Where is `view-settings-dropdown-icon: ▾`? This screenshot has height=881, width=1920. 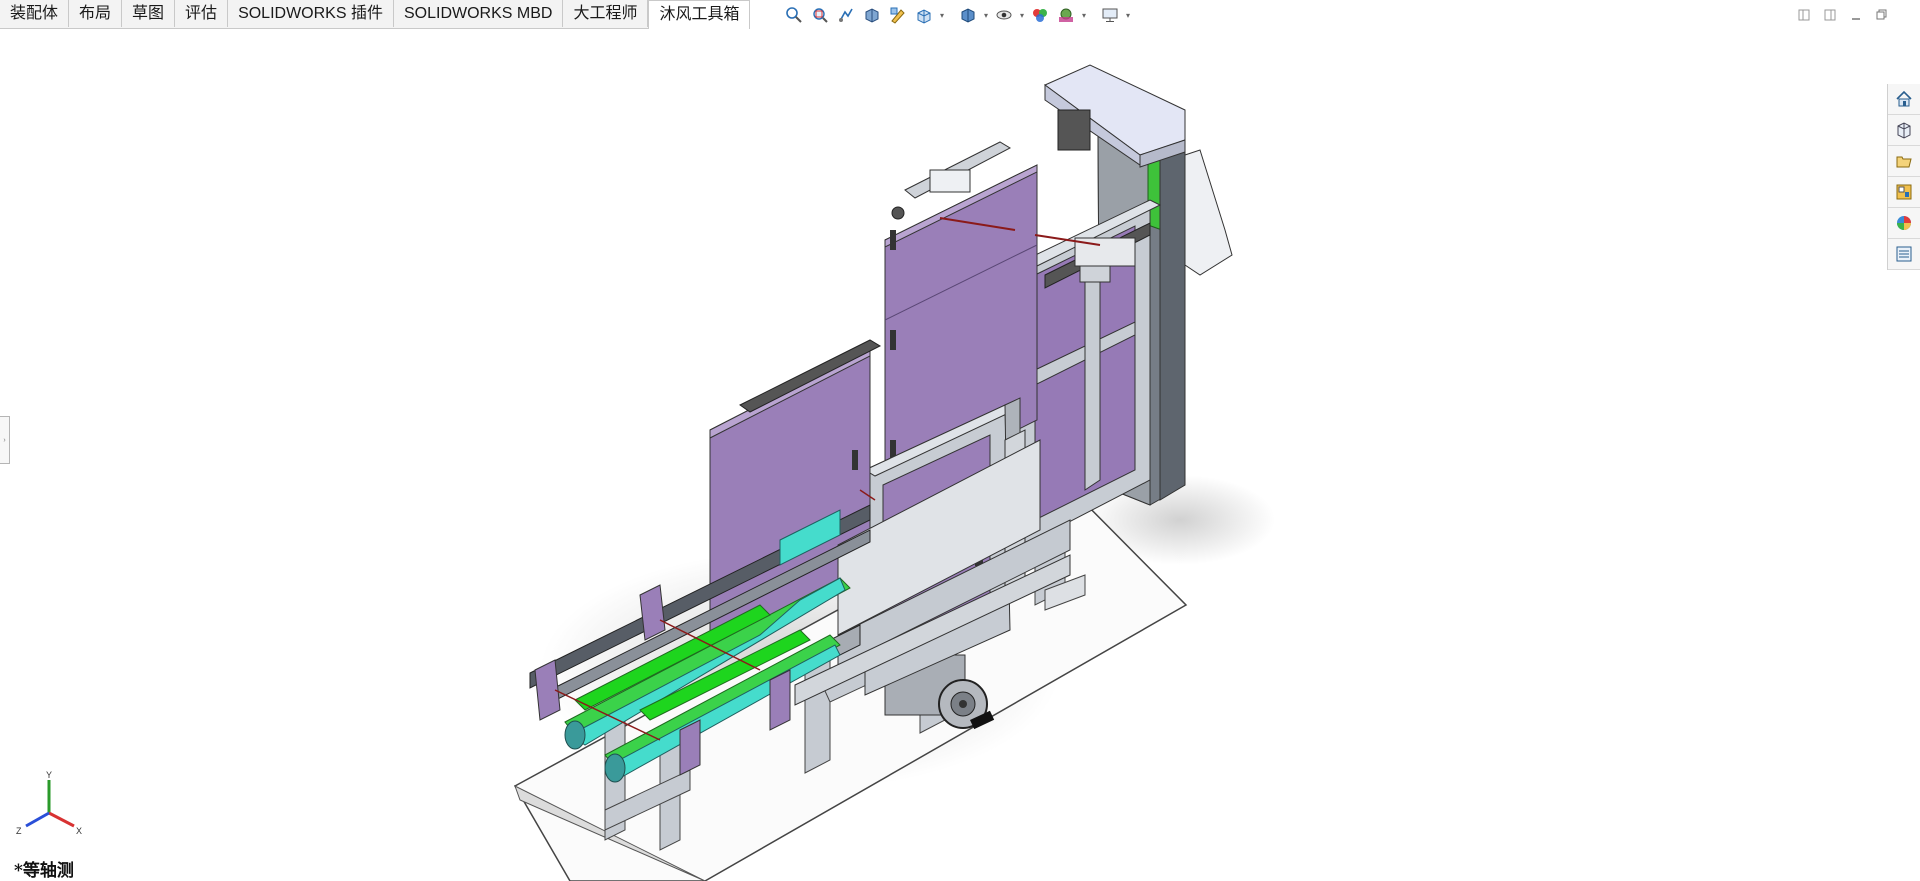
view-settings-dropdown-icon: ▾ is located at coordinates (1128, 15).